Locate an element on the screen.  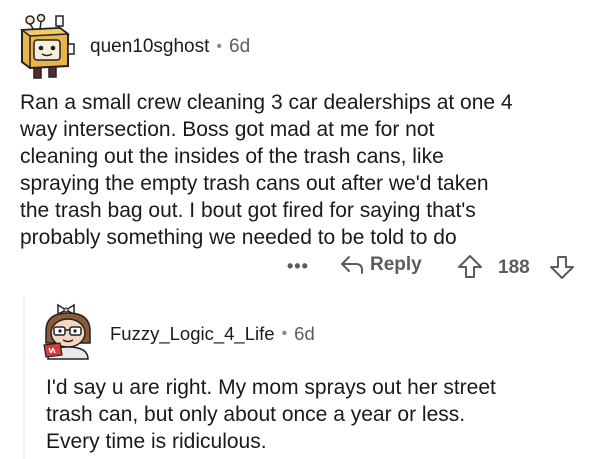
robot-avatar-icon is located at coordinates (47, 46).